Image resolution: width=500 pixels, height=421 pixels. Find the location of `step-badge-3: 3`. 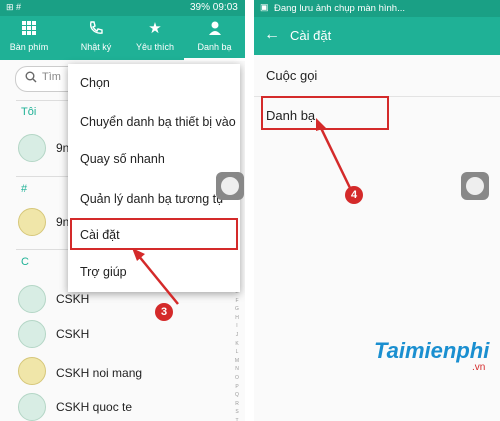

step-badge-3: 3 is located at coordinates (164, 312).